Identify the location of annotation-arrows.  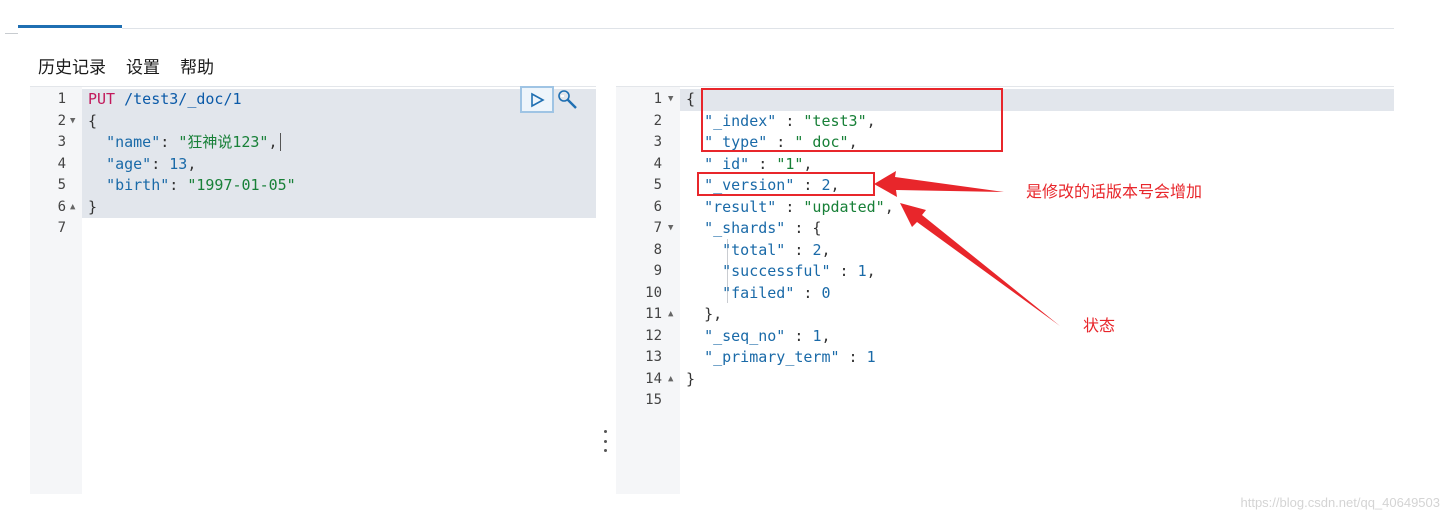
(967, 248).